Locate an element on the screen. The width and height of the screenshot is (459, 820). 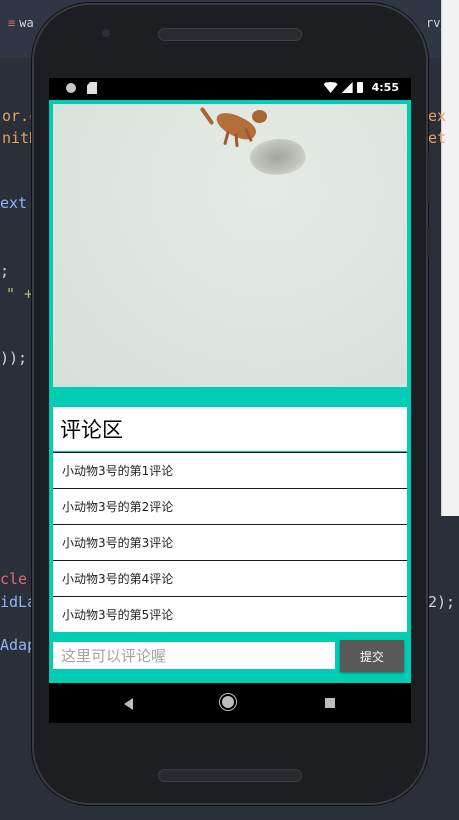
signal-icon is located at coordinates (347, 87).